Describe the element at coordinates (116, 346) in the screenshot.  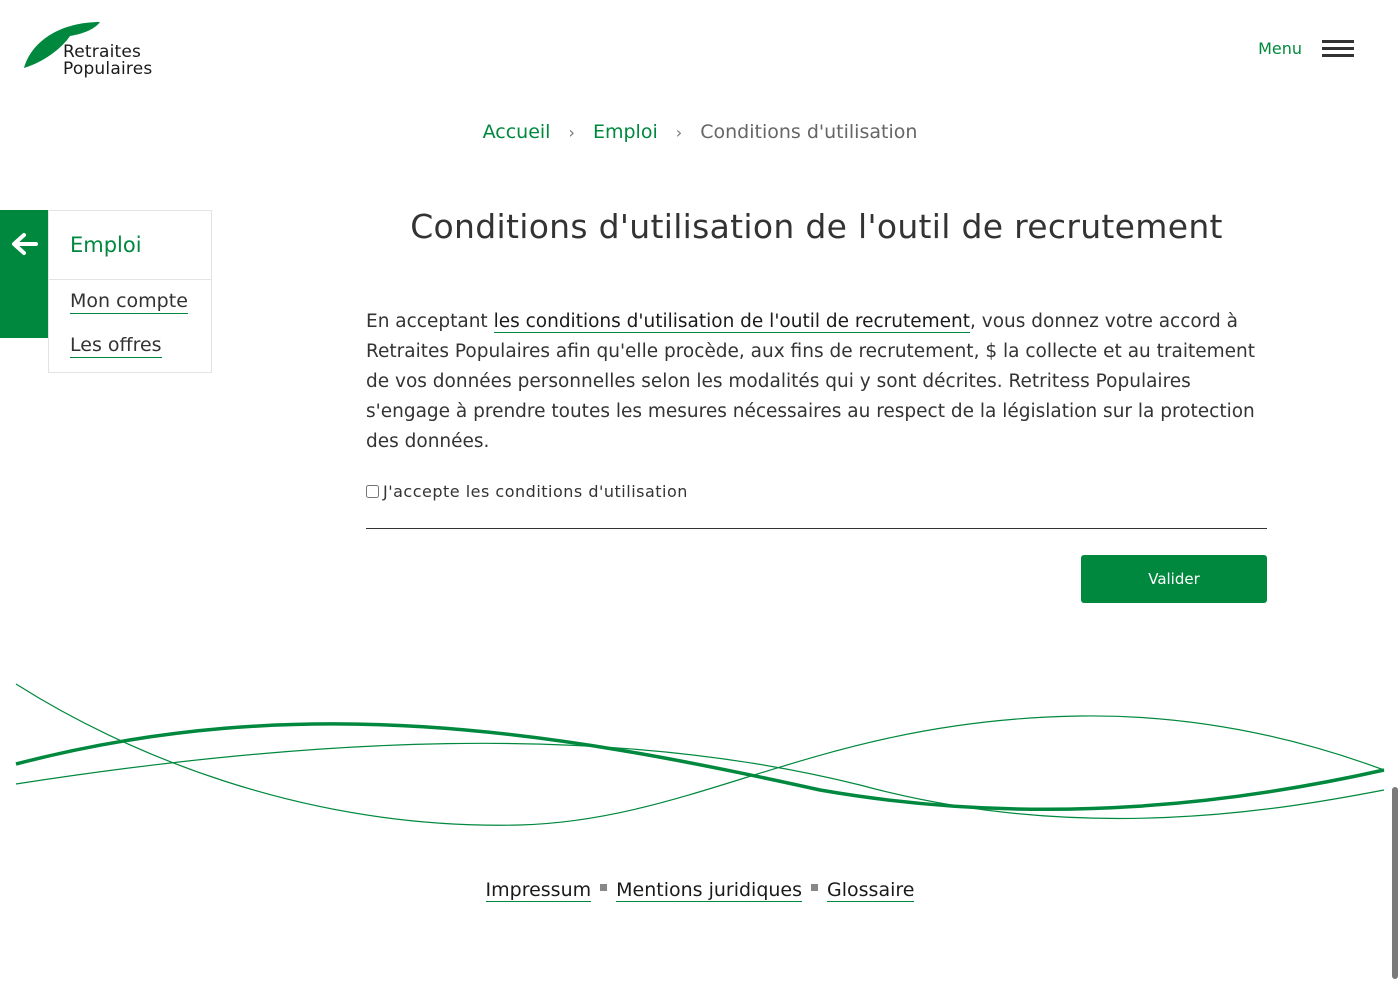
I see `sidebar-item-label: Les offres` at that location.